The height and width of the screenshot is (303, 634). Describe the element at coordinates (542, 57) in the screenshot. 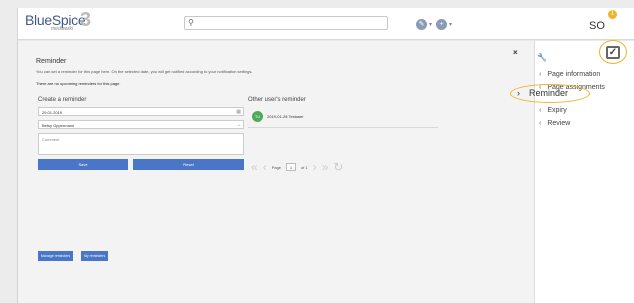

I see `wrench-icon: 🔧` at that location.